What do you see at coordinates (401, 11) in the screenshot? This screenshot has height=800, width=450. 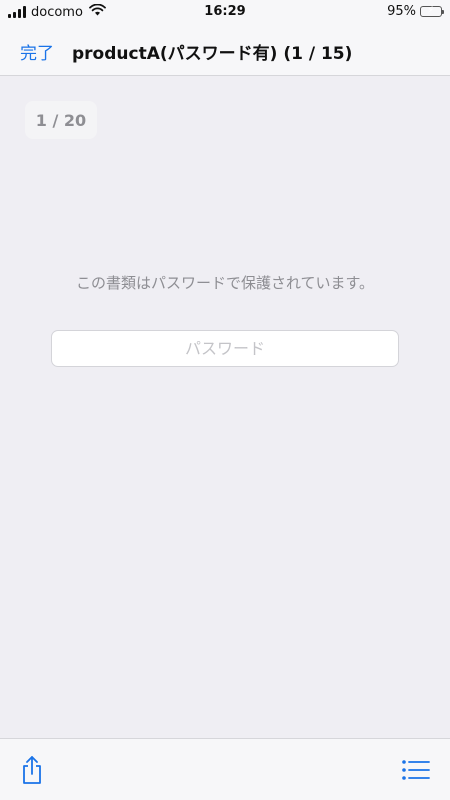 I see `battery-percent: 95%` at bounding box center [401, 11].